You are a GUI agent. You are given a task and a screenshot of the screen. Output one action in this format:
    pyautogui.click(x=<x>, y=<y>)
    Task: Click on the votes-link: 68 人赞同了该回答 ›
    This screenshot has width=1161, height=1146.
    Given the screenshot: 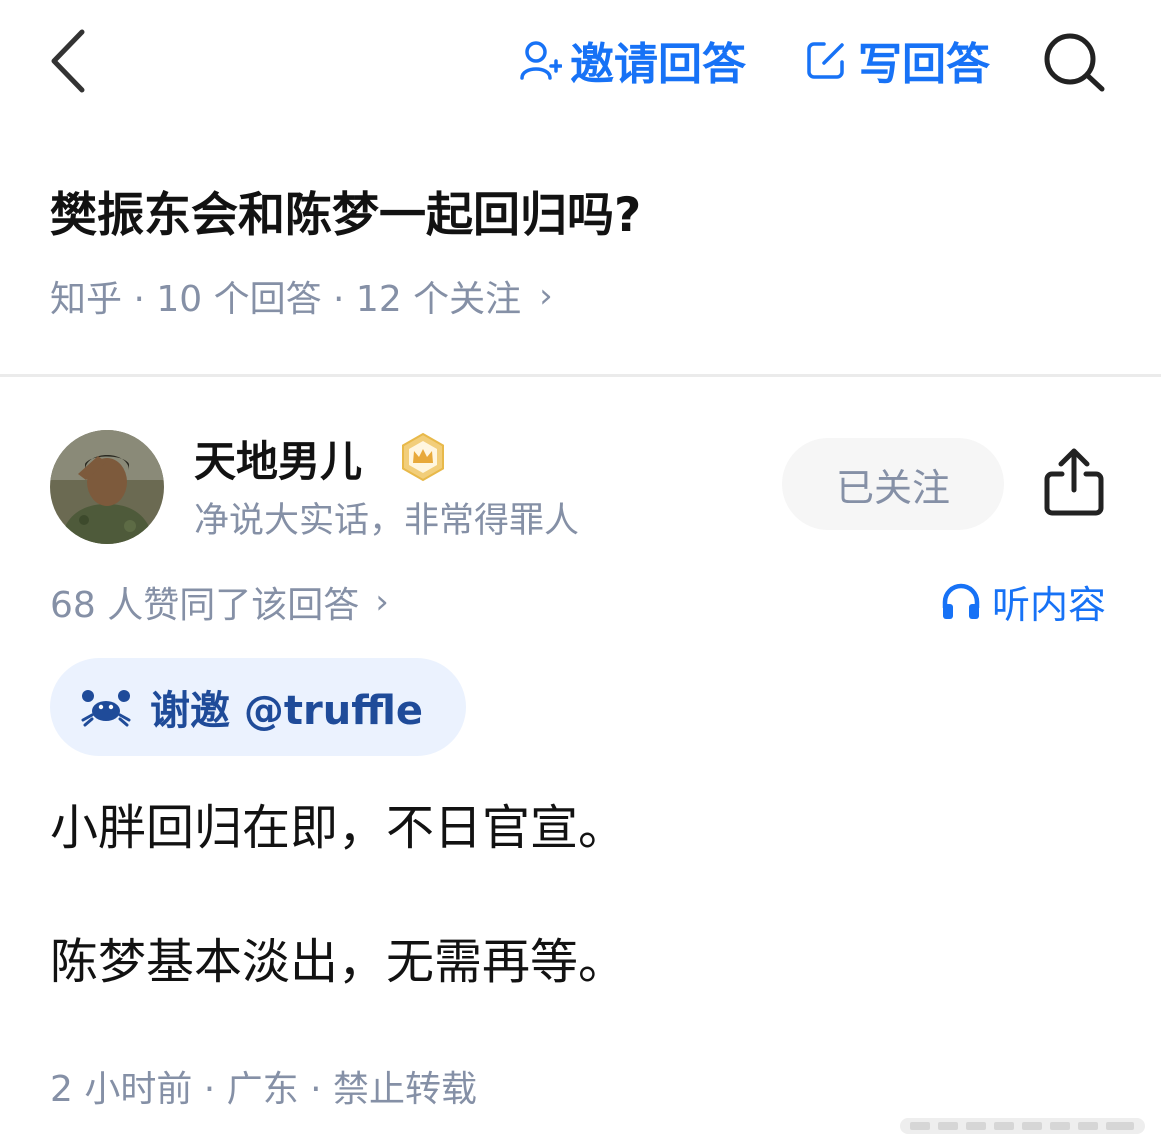 What is the action you would take?
    pyautogui.click(x=219, y=602)
    